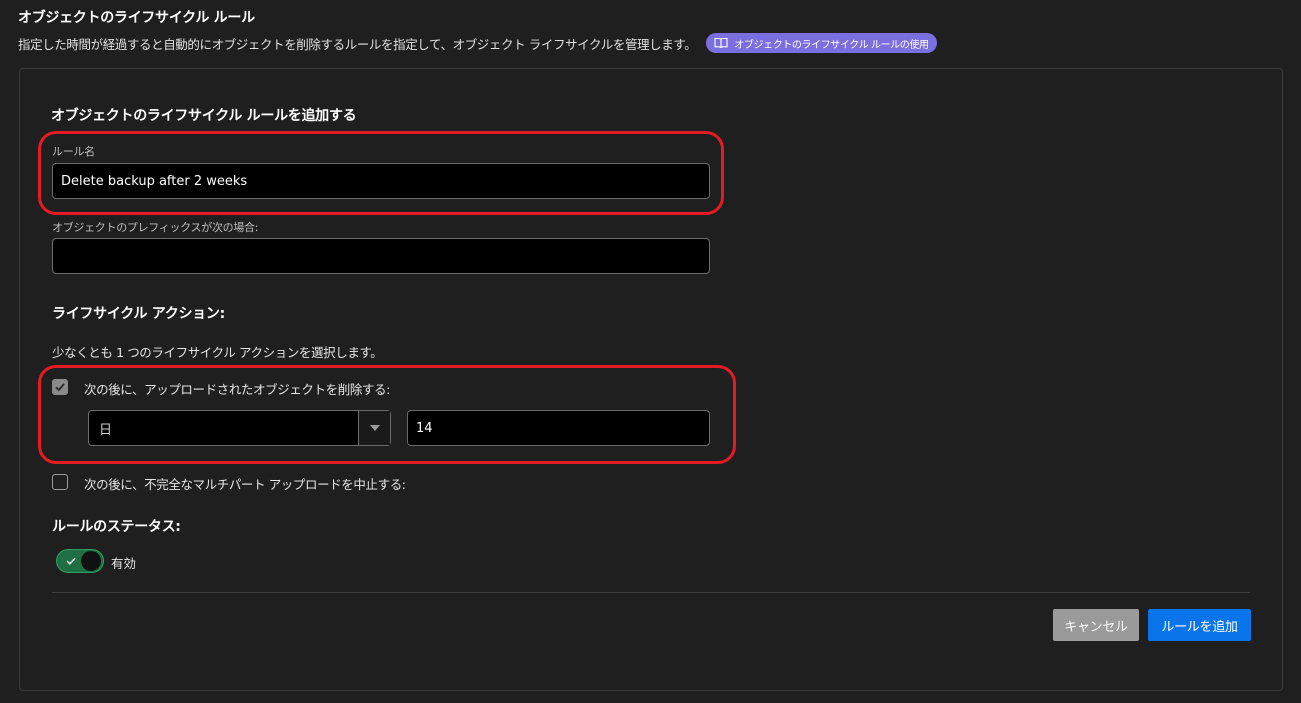 The width and height of the screenshot is (1301, 703). I want to click on rule-name-label: ルール名, so click(73, 151).